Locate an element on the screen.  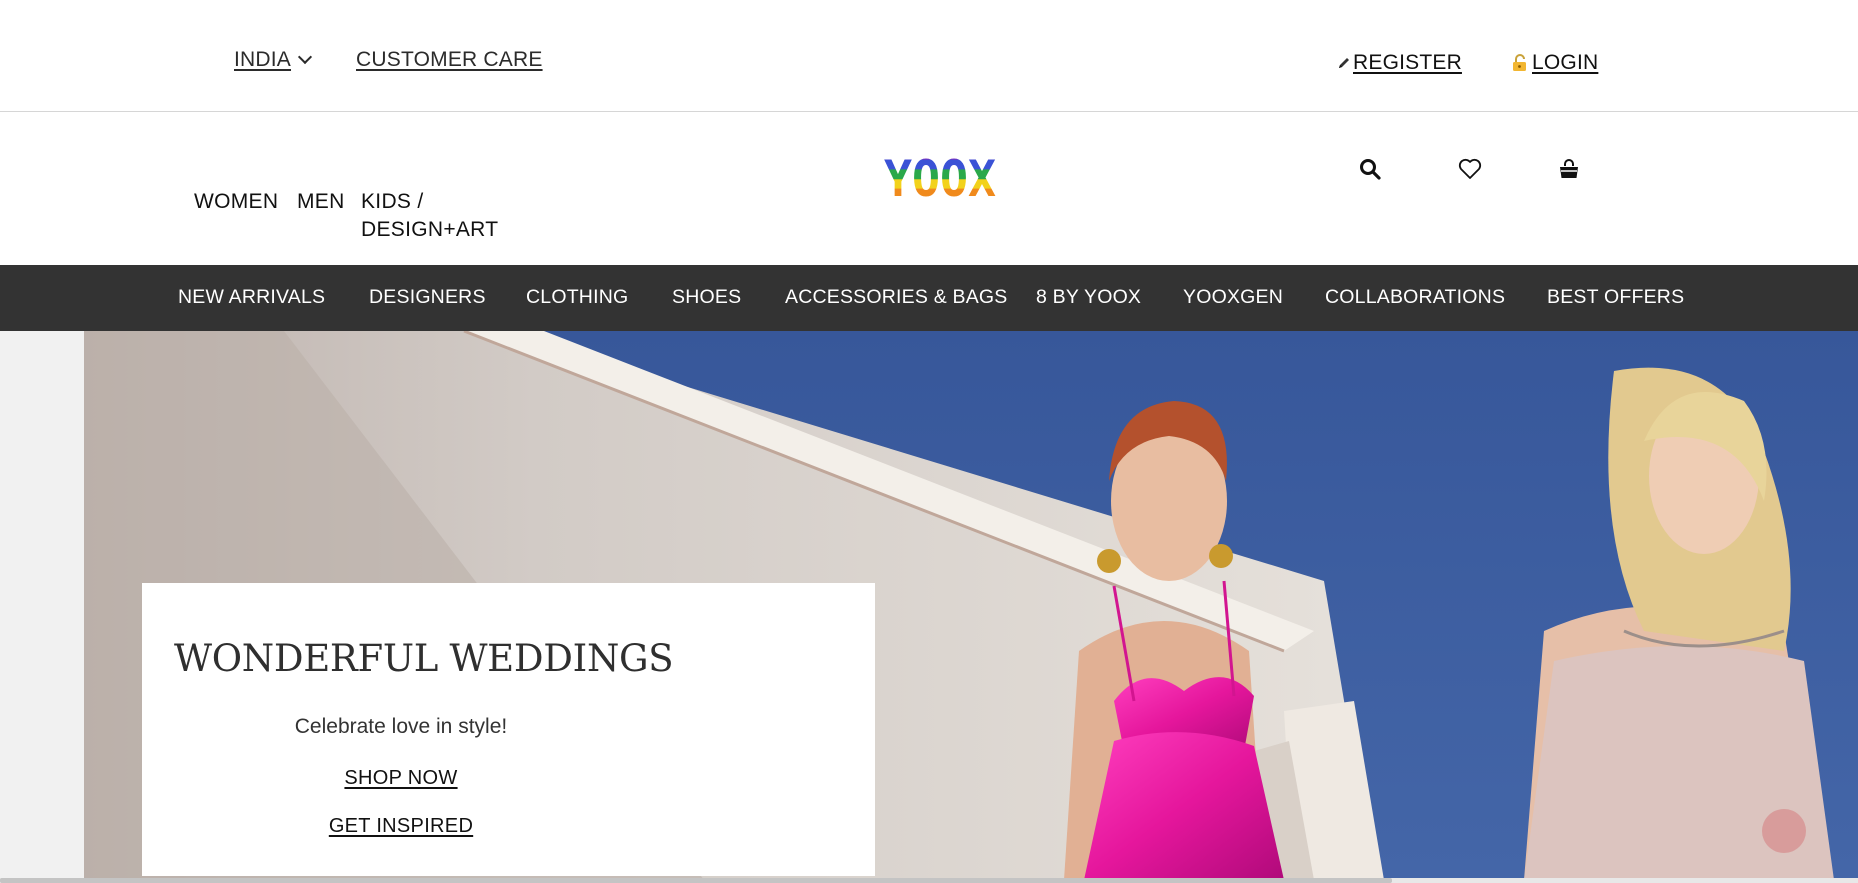
gender-men-link: MEN is located at coordinates (321, 202).